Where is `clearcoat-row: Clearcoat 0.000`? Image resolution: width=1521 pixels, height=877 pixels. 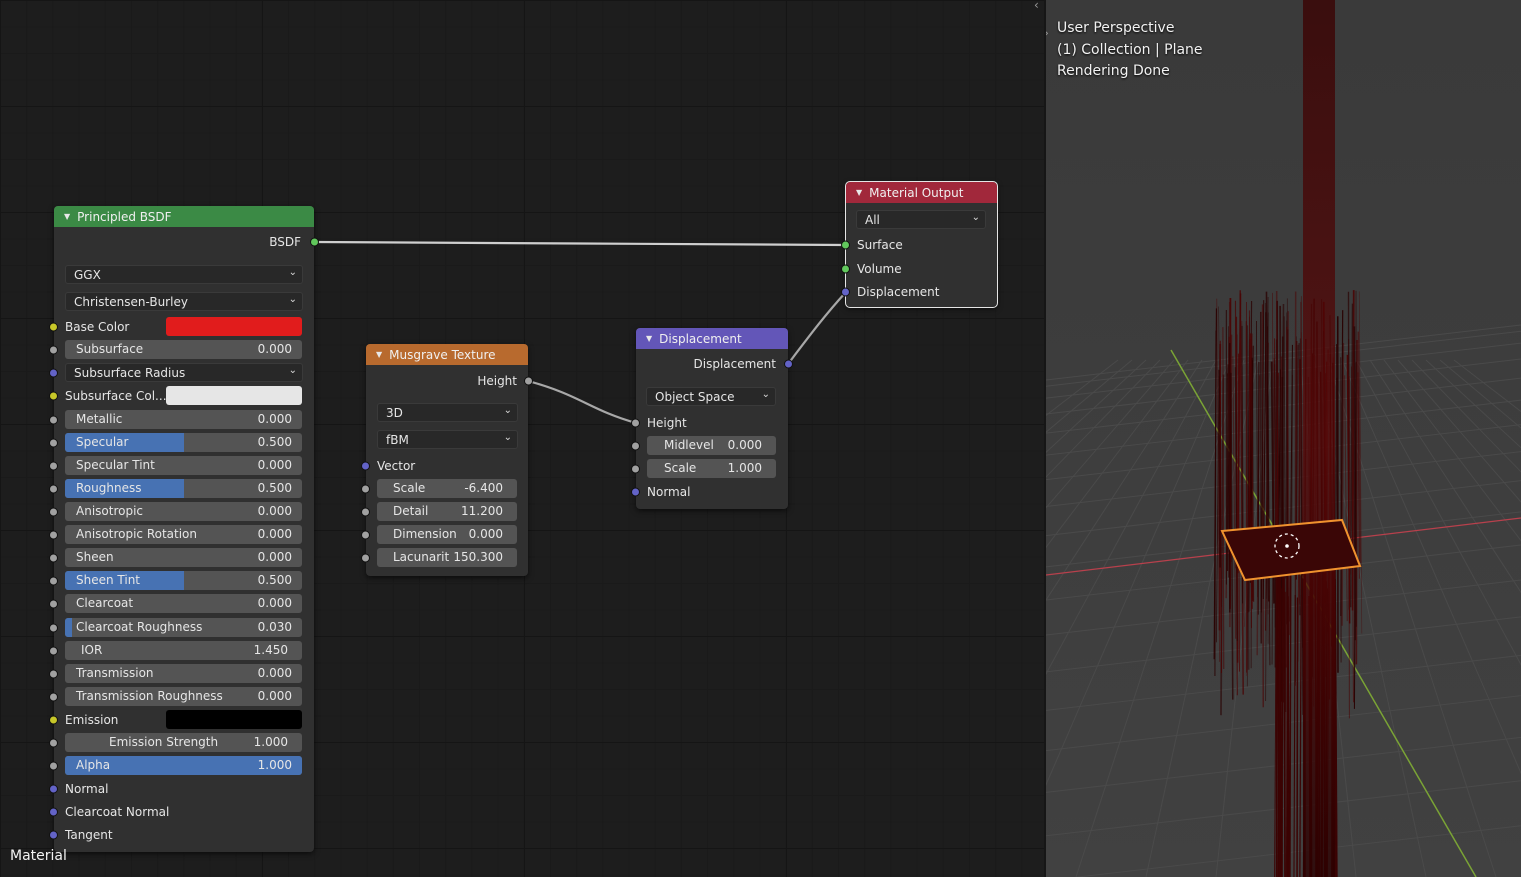 clearcoat-row: Clearcoat 0.000 is located at coordinates (181, 603).